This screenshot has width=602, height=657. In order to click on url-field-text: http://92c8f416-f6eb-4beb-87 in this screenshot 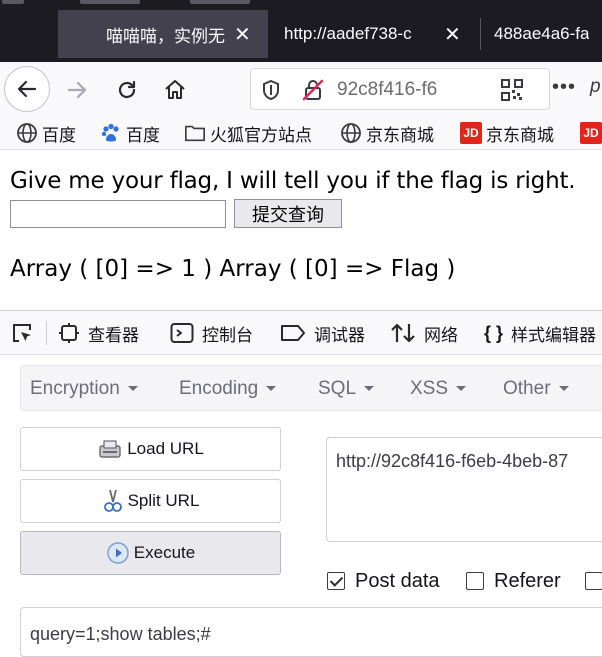, I will do `click(452, 461)`.